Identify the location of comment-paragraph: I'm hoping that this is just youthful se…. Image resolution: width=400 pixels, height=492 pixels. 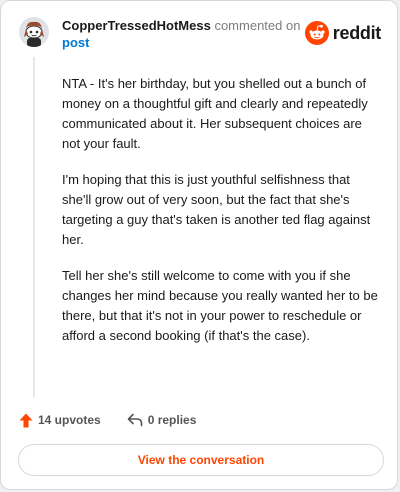
(216, 209).